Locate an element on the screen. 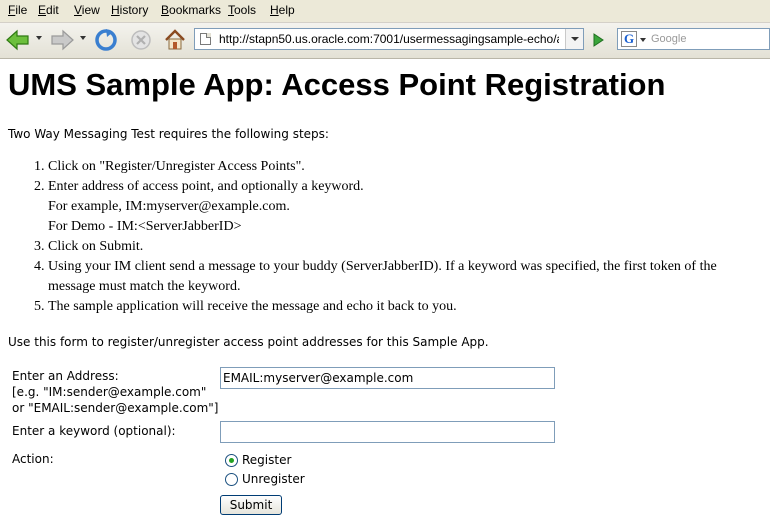 Image resolution: width=770 pixels, height=519 pixels. go-button is located at coordinates (598, 40).